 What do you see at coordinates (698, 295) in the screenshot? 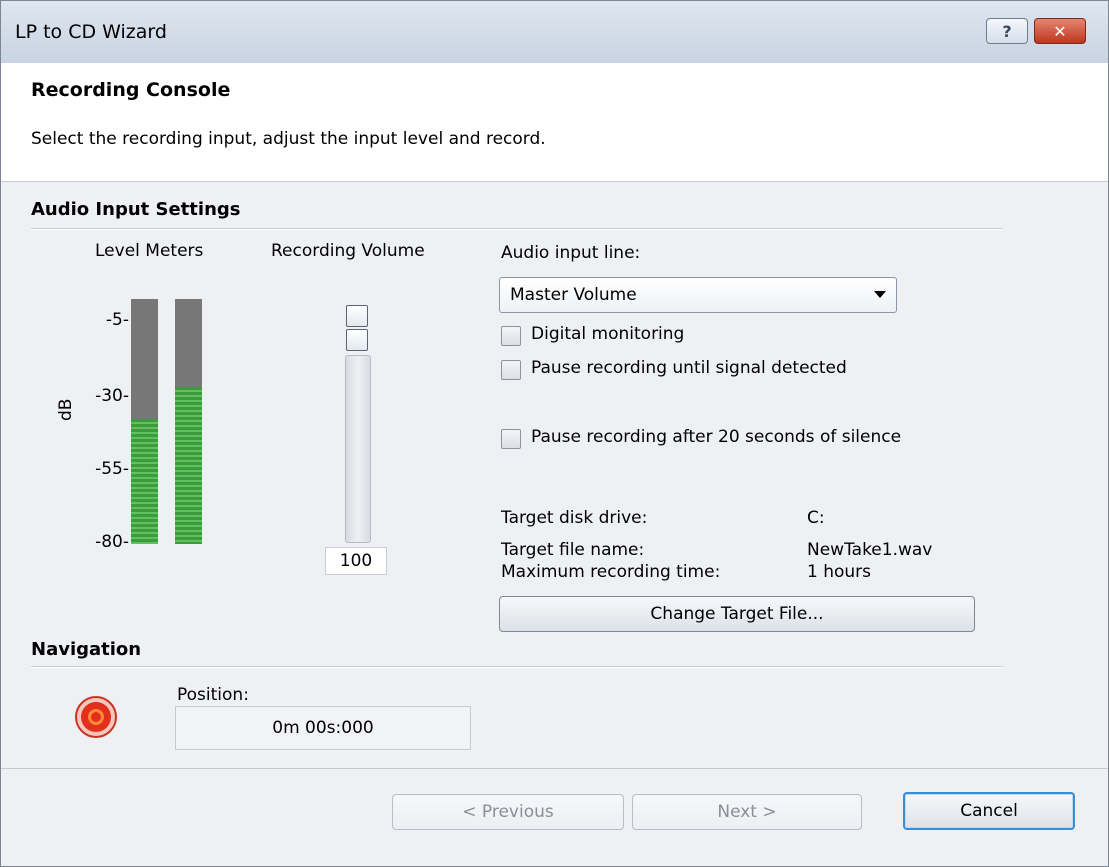
I see `audio-input-line-select: Master Volume` at bounding box center [698, 295].